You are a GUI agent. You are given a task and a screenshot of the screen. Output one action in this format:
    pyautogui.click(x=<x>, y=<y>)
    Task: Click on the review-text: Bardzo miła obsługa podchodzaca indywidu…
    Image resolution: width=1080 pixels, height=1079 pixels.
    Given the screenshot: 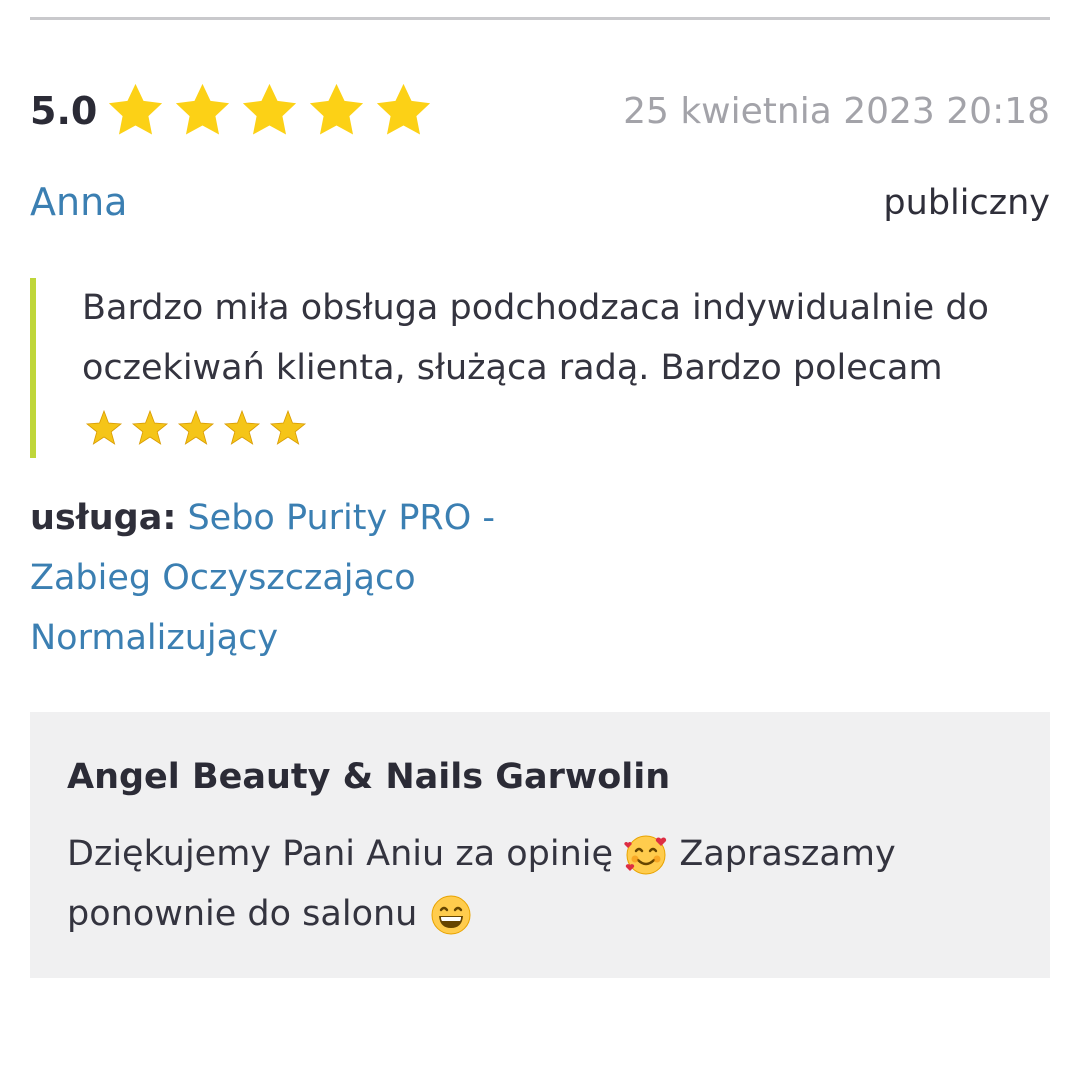 What is the action you would take?
    pyautogui.click(x=535, y=338)
    